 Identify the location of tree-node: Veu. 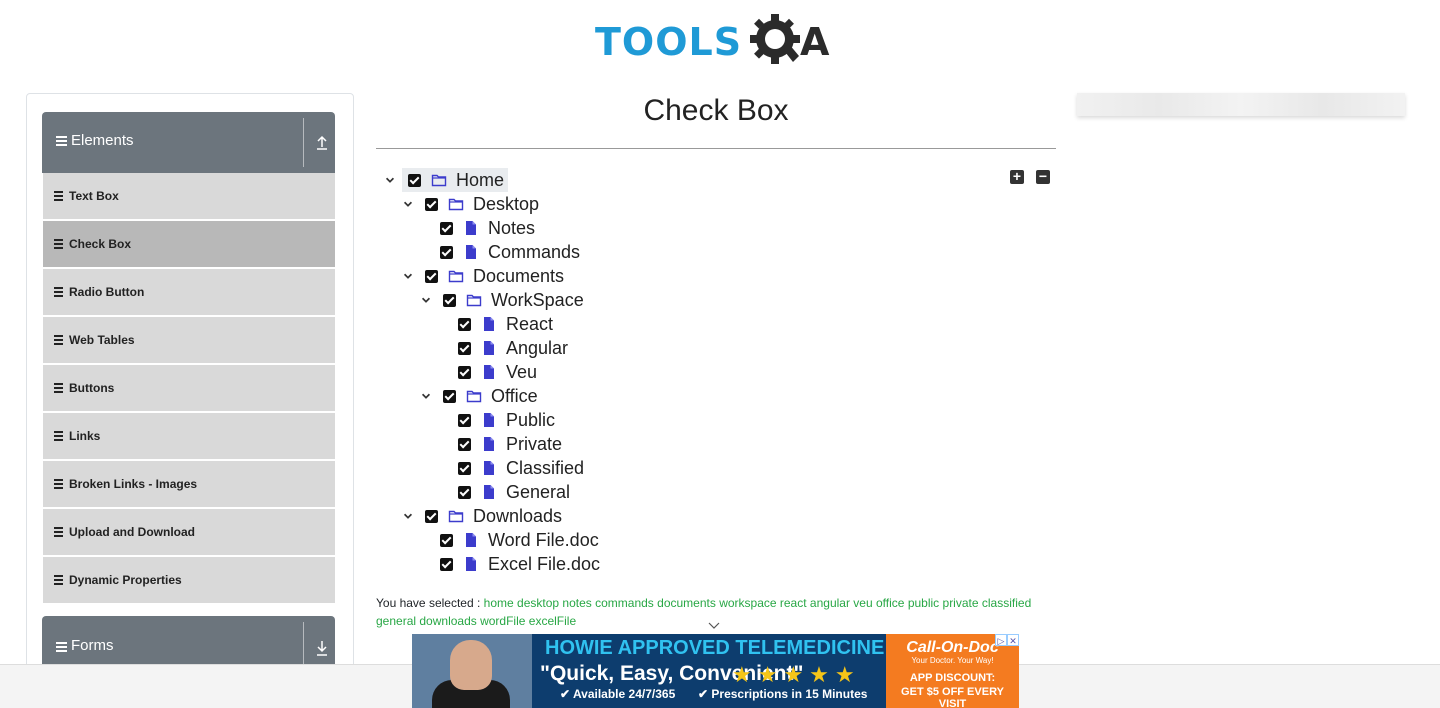
(496, 372).